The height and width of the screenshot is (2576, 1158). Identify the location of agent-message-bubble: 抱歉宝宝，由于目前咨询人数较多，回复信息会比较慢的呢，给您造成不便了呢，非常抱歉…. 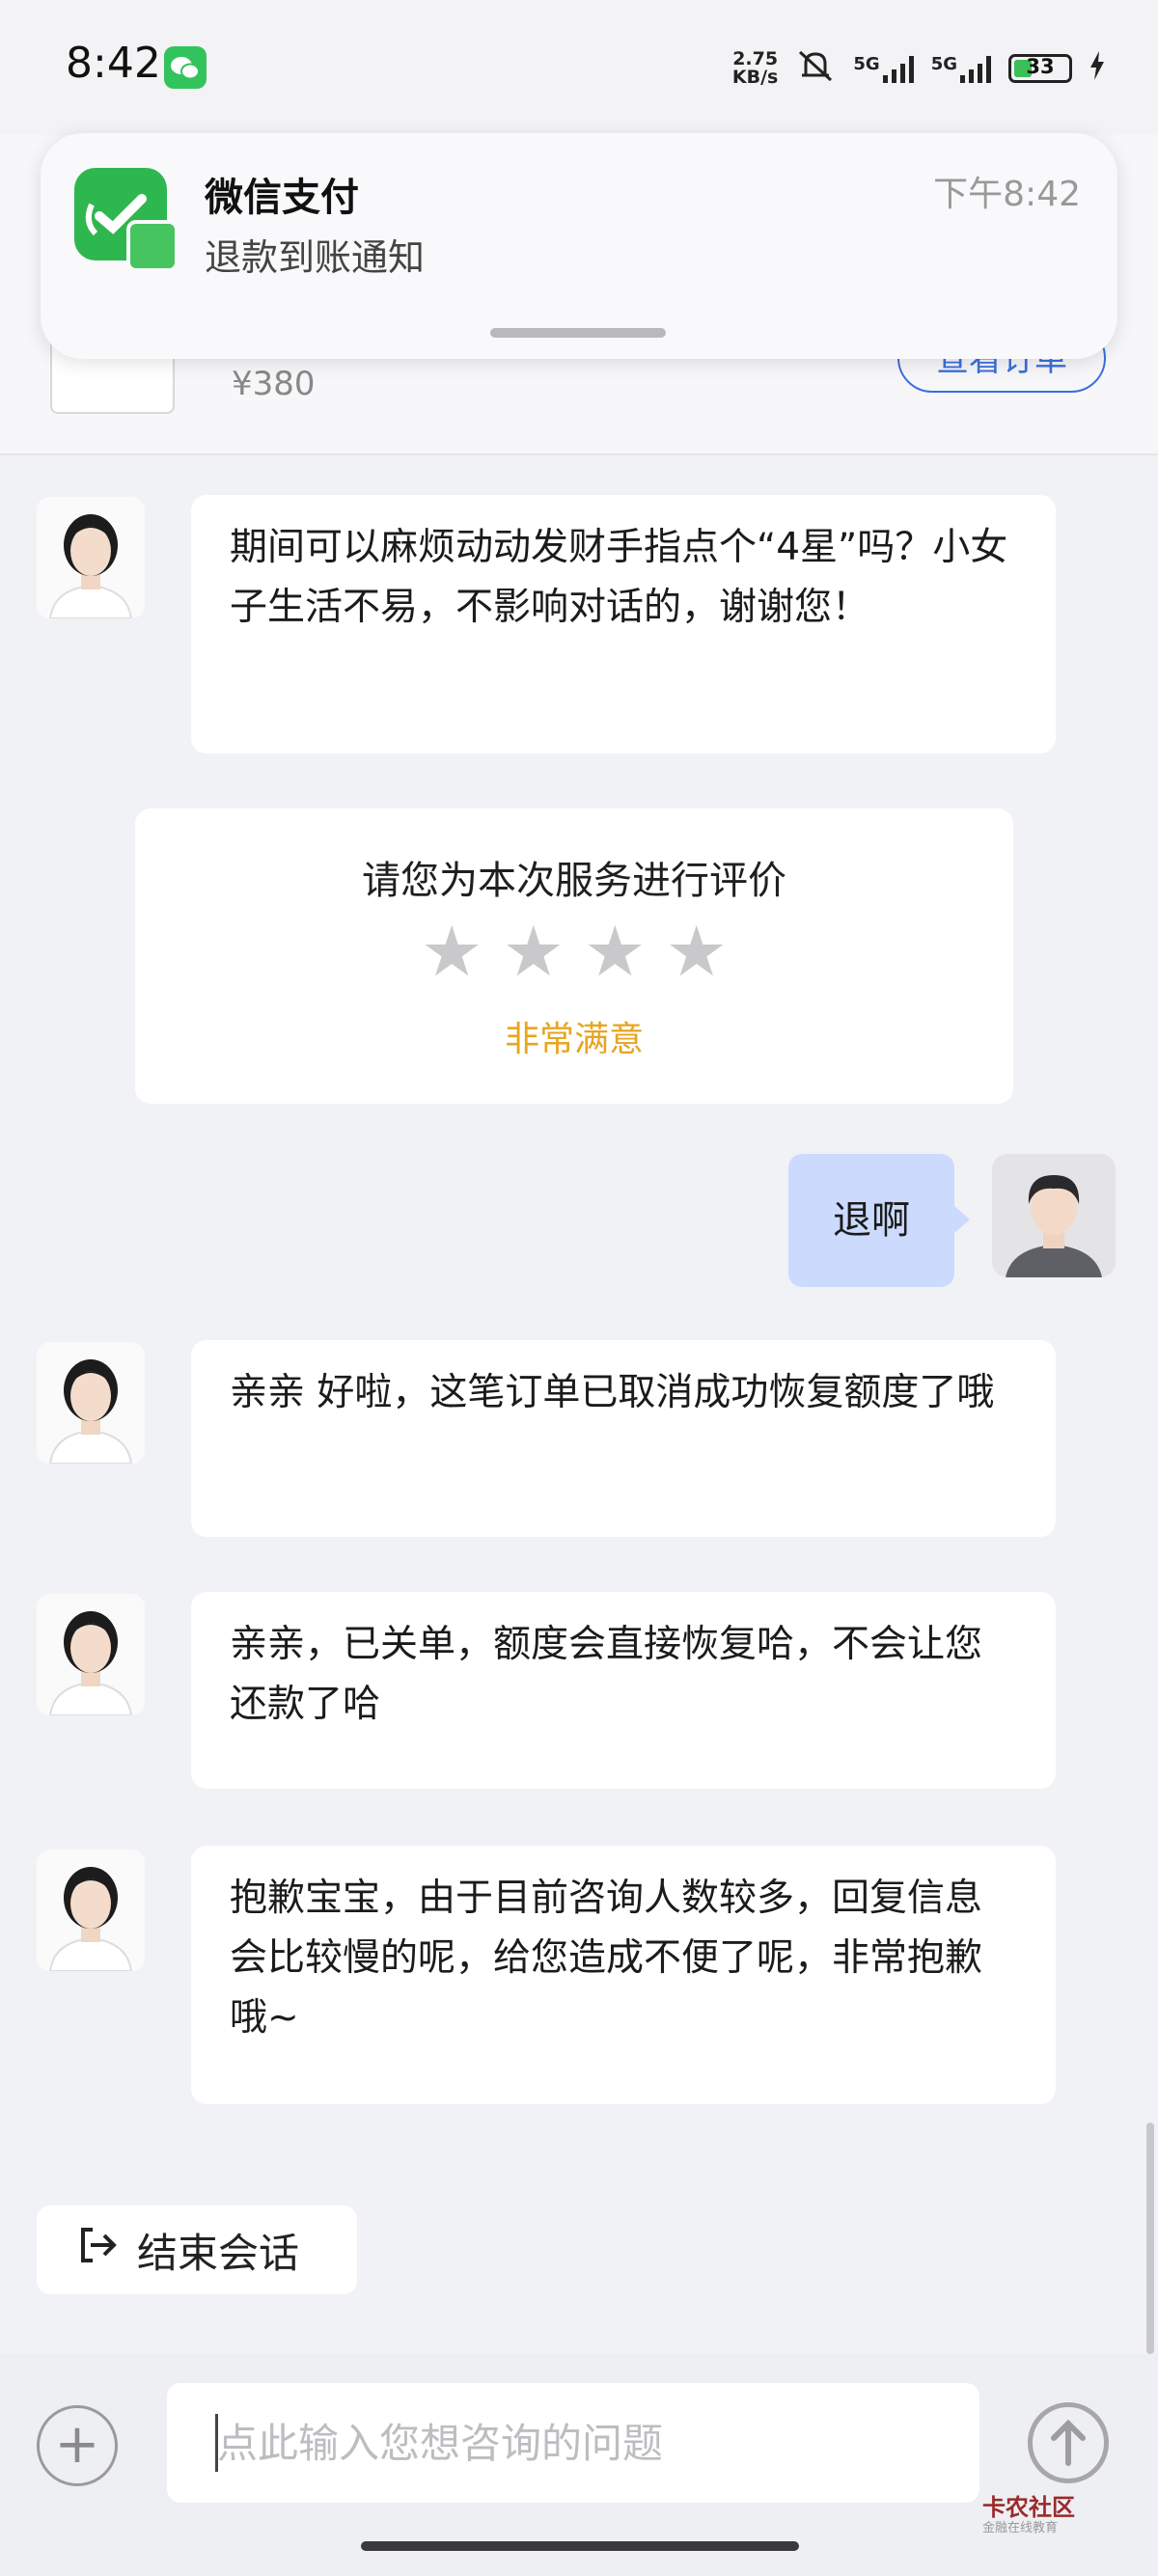
(623, 1975).